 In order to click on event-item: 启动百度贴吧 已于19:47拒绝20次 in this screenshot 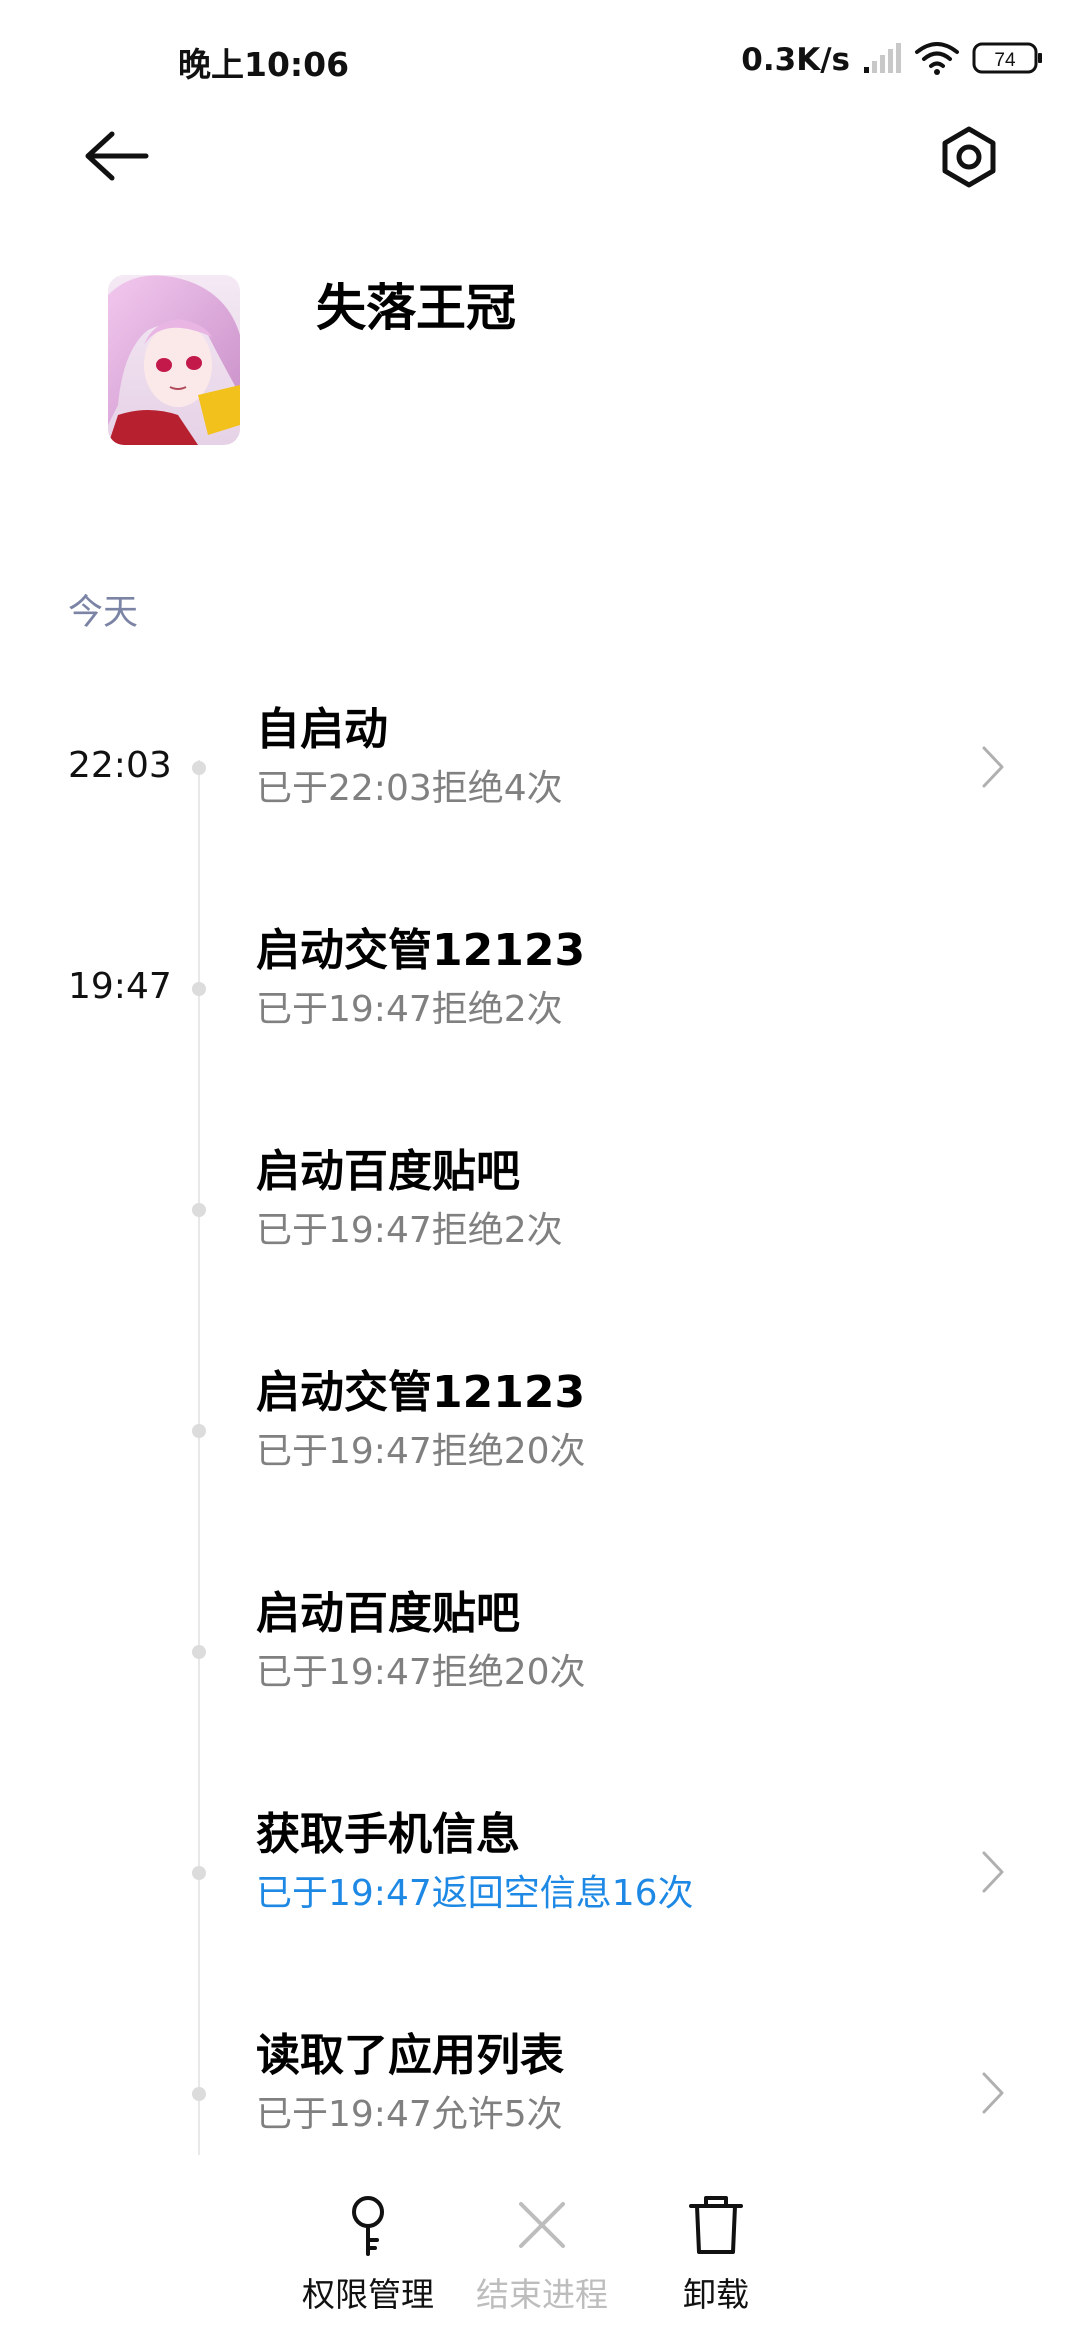, I will do `click(540, 1707)`.